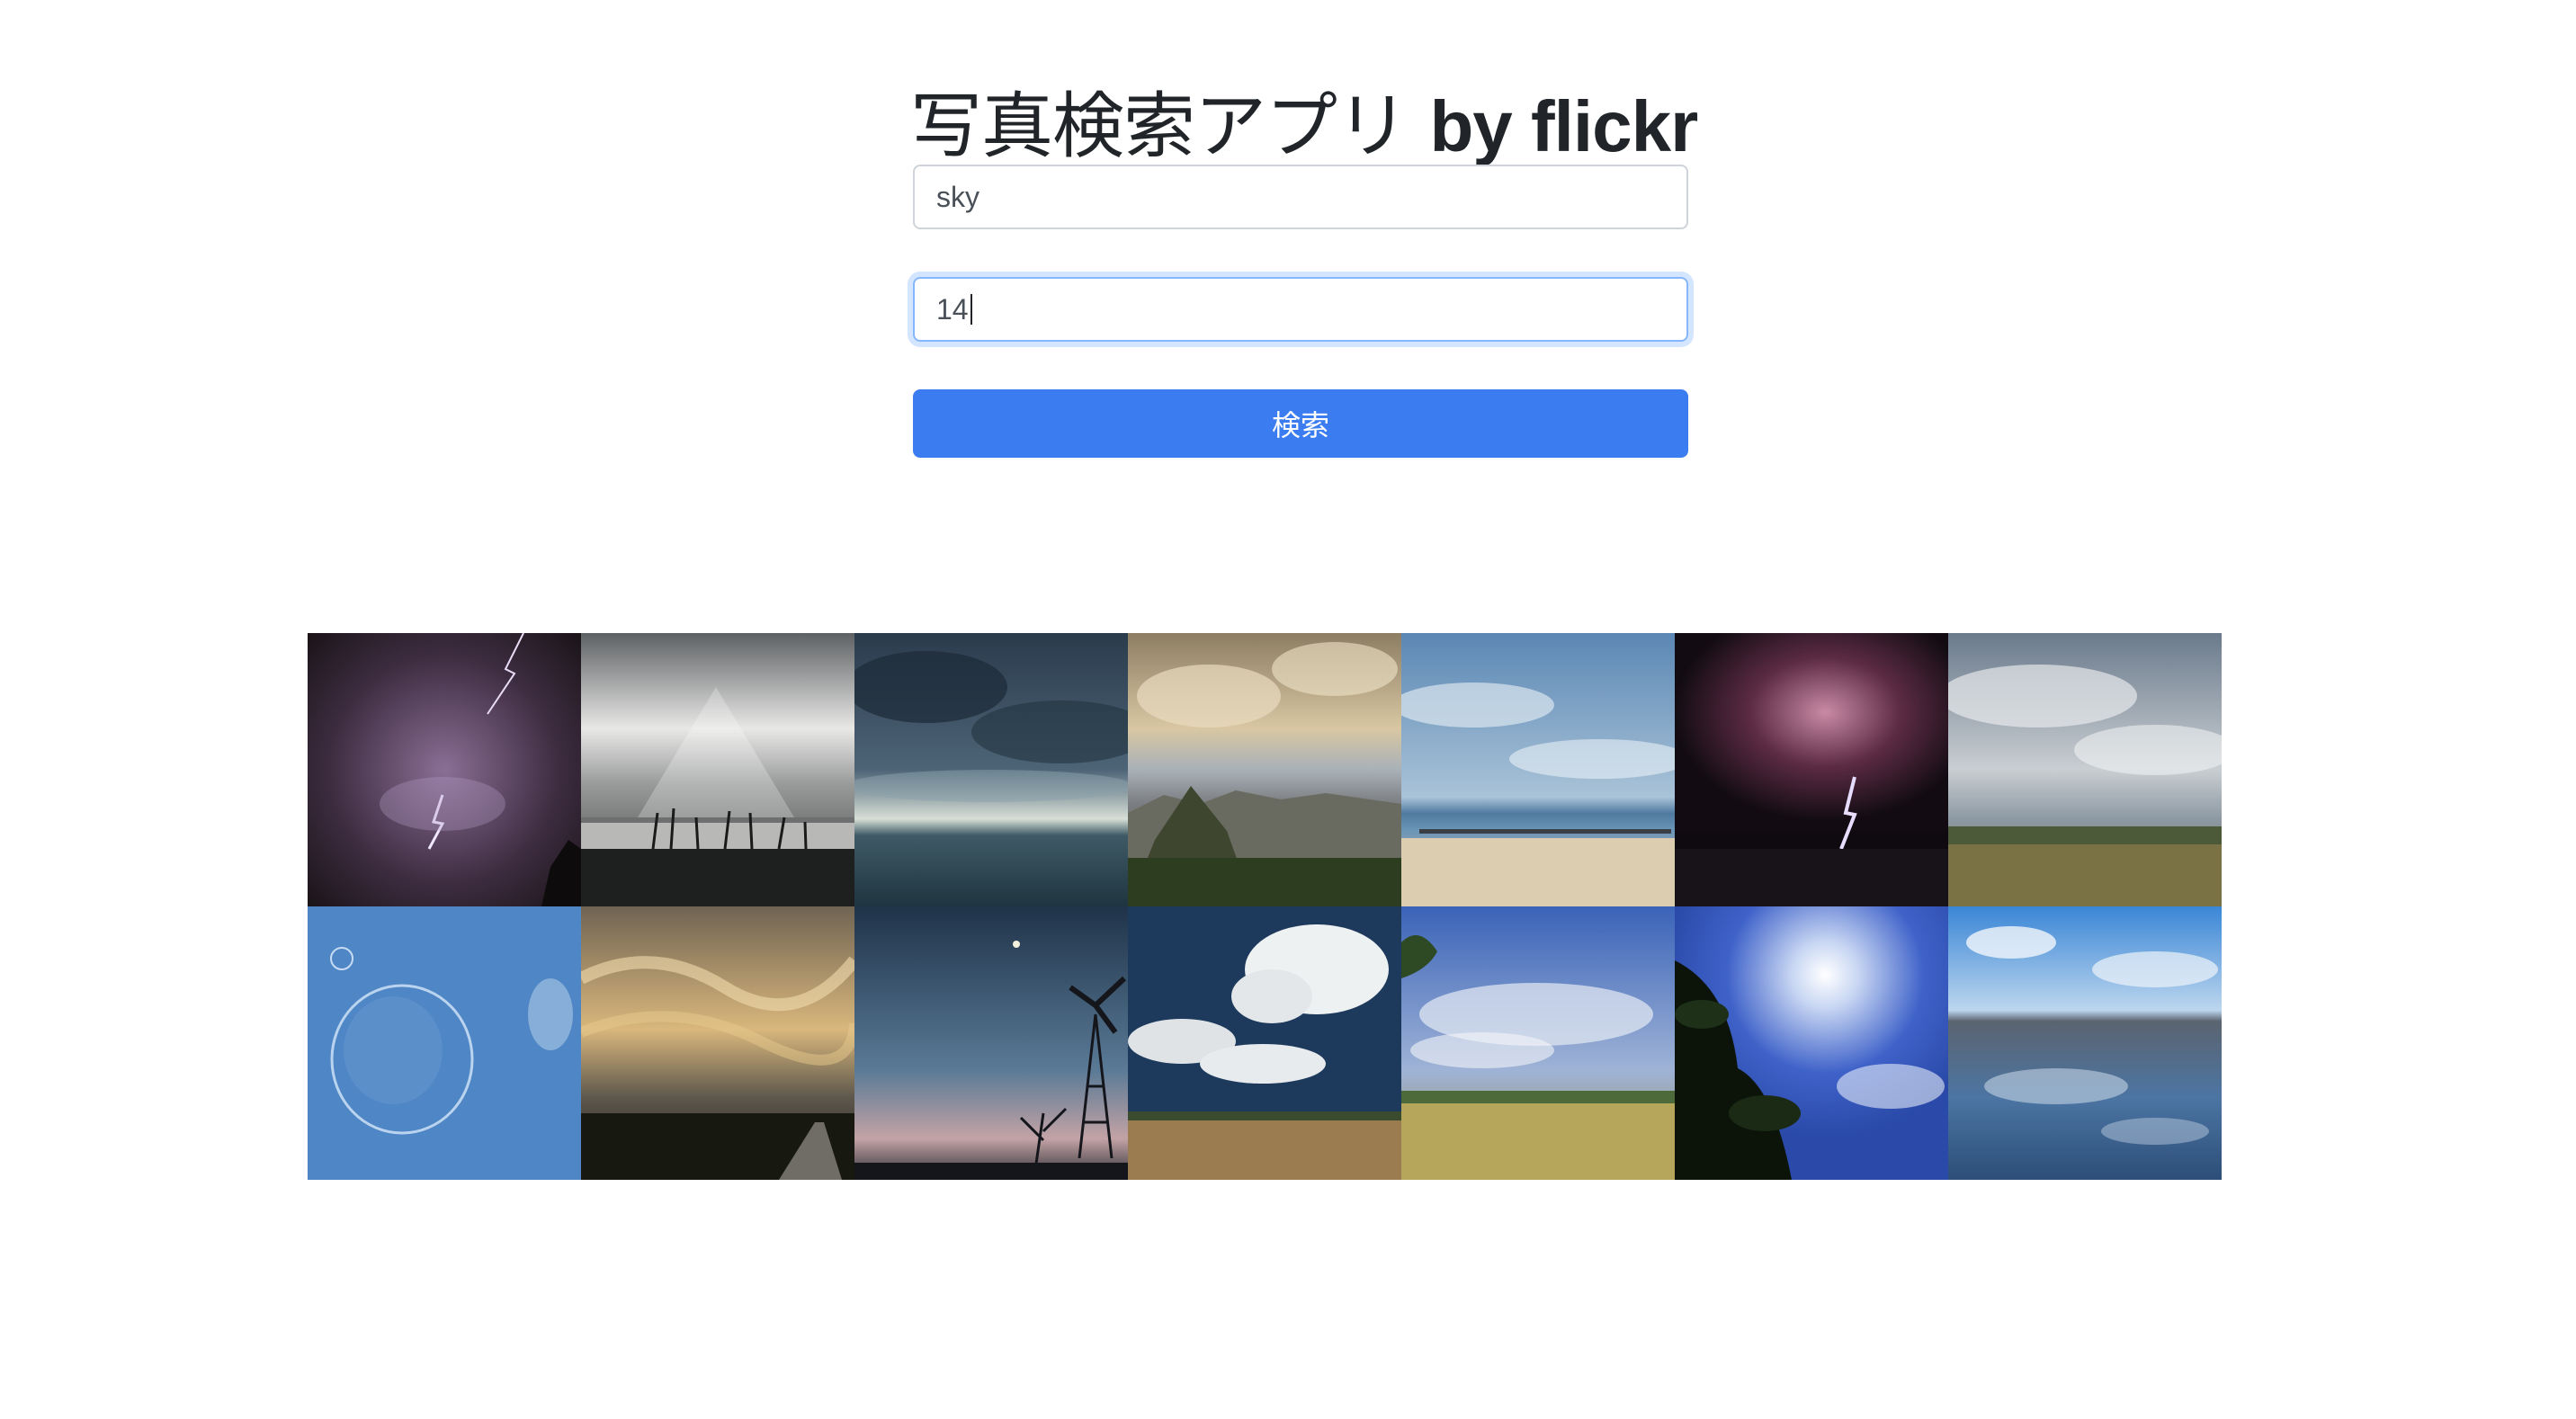  What do you see at coordinates (952, 309) in the screenshot?
I see `count-input-value: 14` at bounding box center [952, 309].